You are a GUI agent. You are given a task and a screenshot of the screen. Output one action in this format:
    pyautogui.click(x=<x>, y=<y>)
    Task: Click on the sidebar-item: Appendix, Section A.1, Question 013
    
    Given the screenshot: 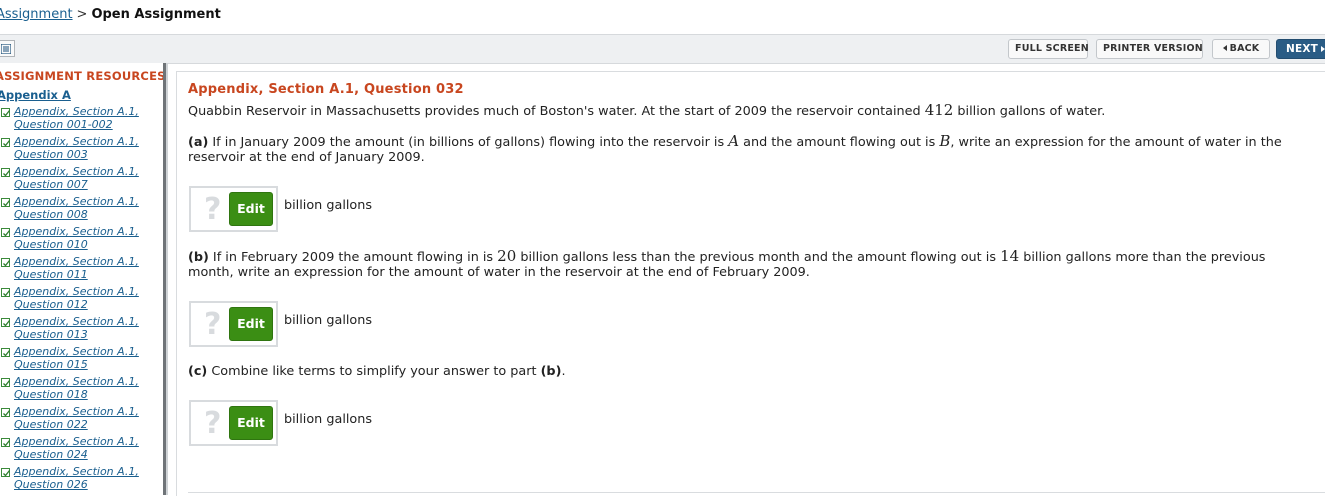 What is the action you would take?
    pyautogui.click(x=81, y=330)
    